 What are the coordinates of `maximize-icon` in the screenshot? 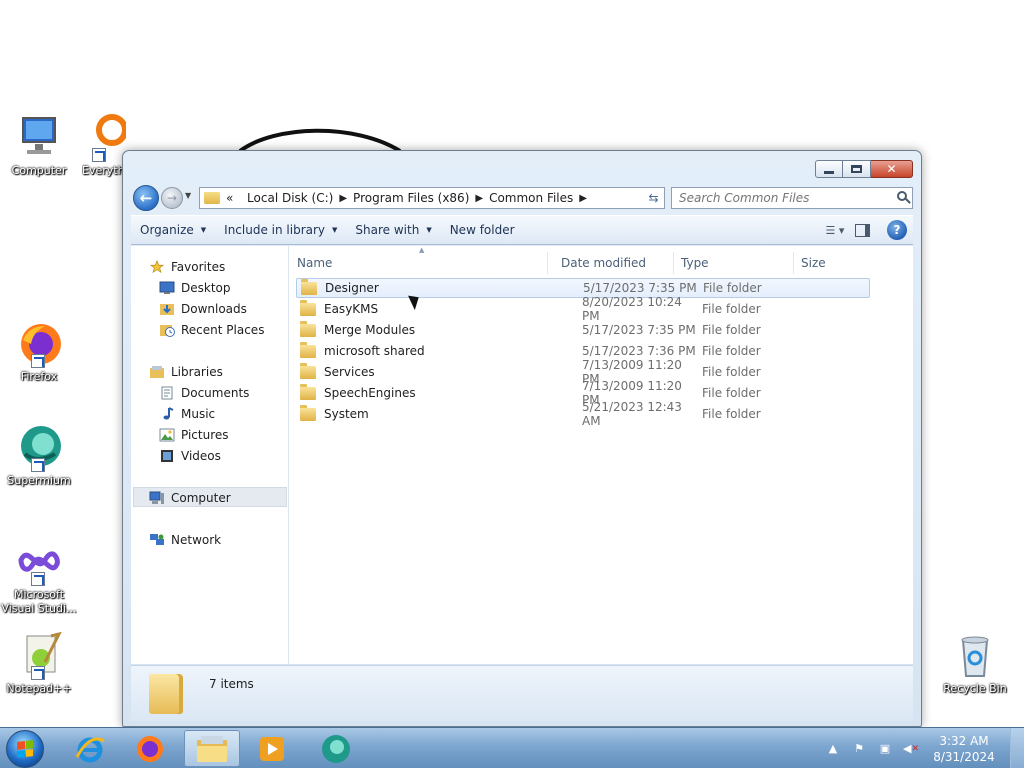 It's located at (856, 169).